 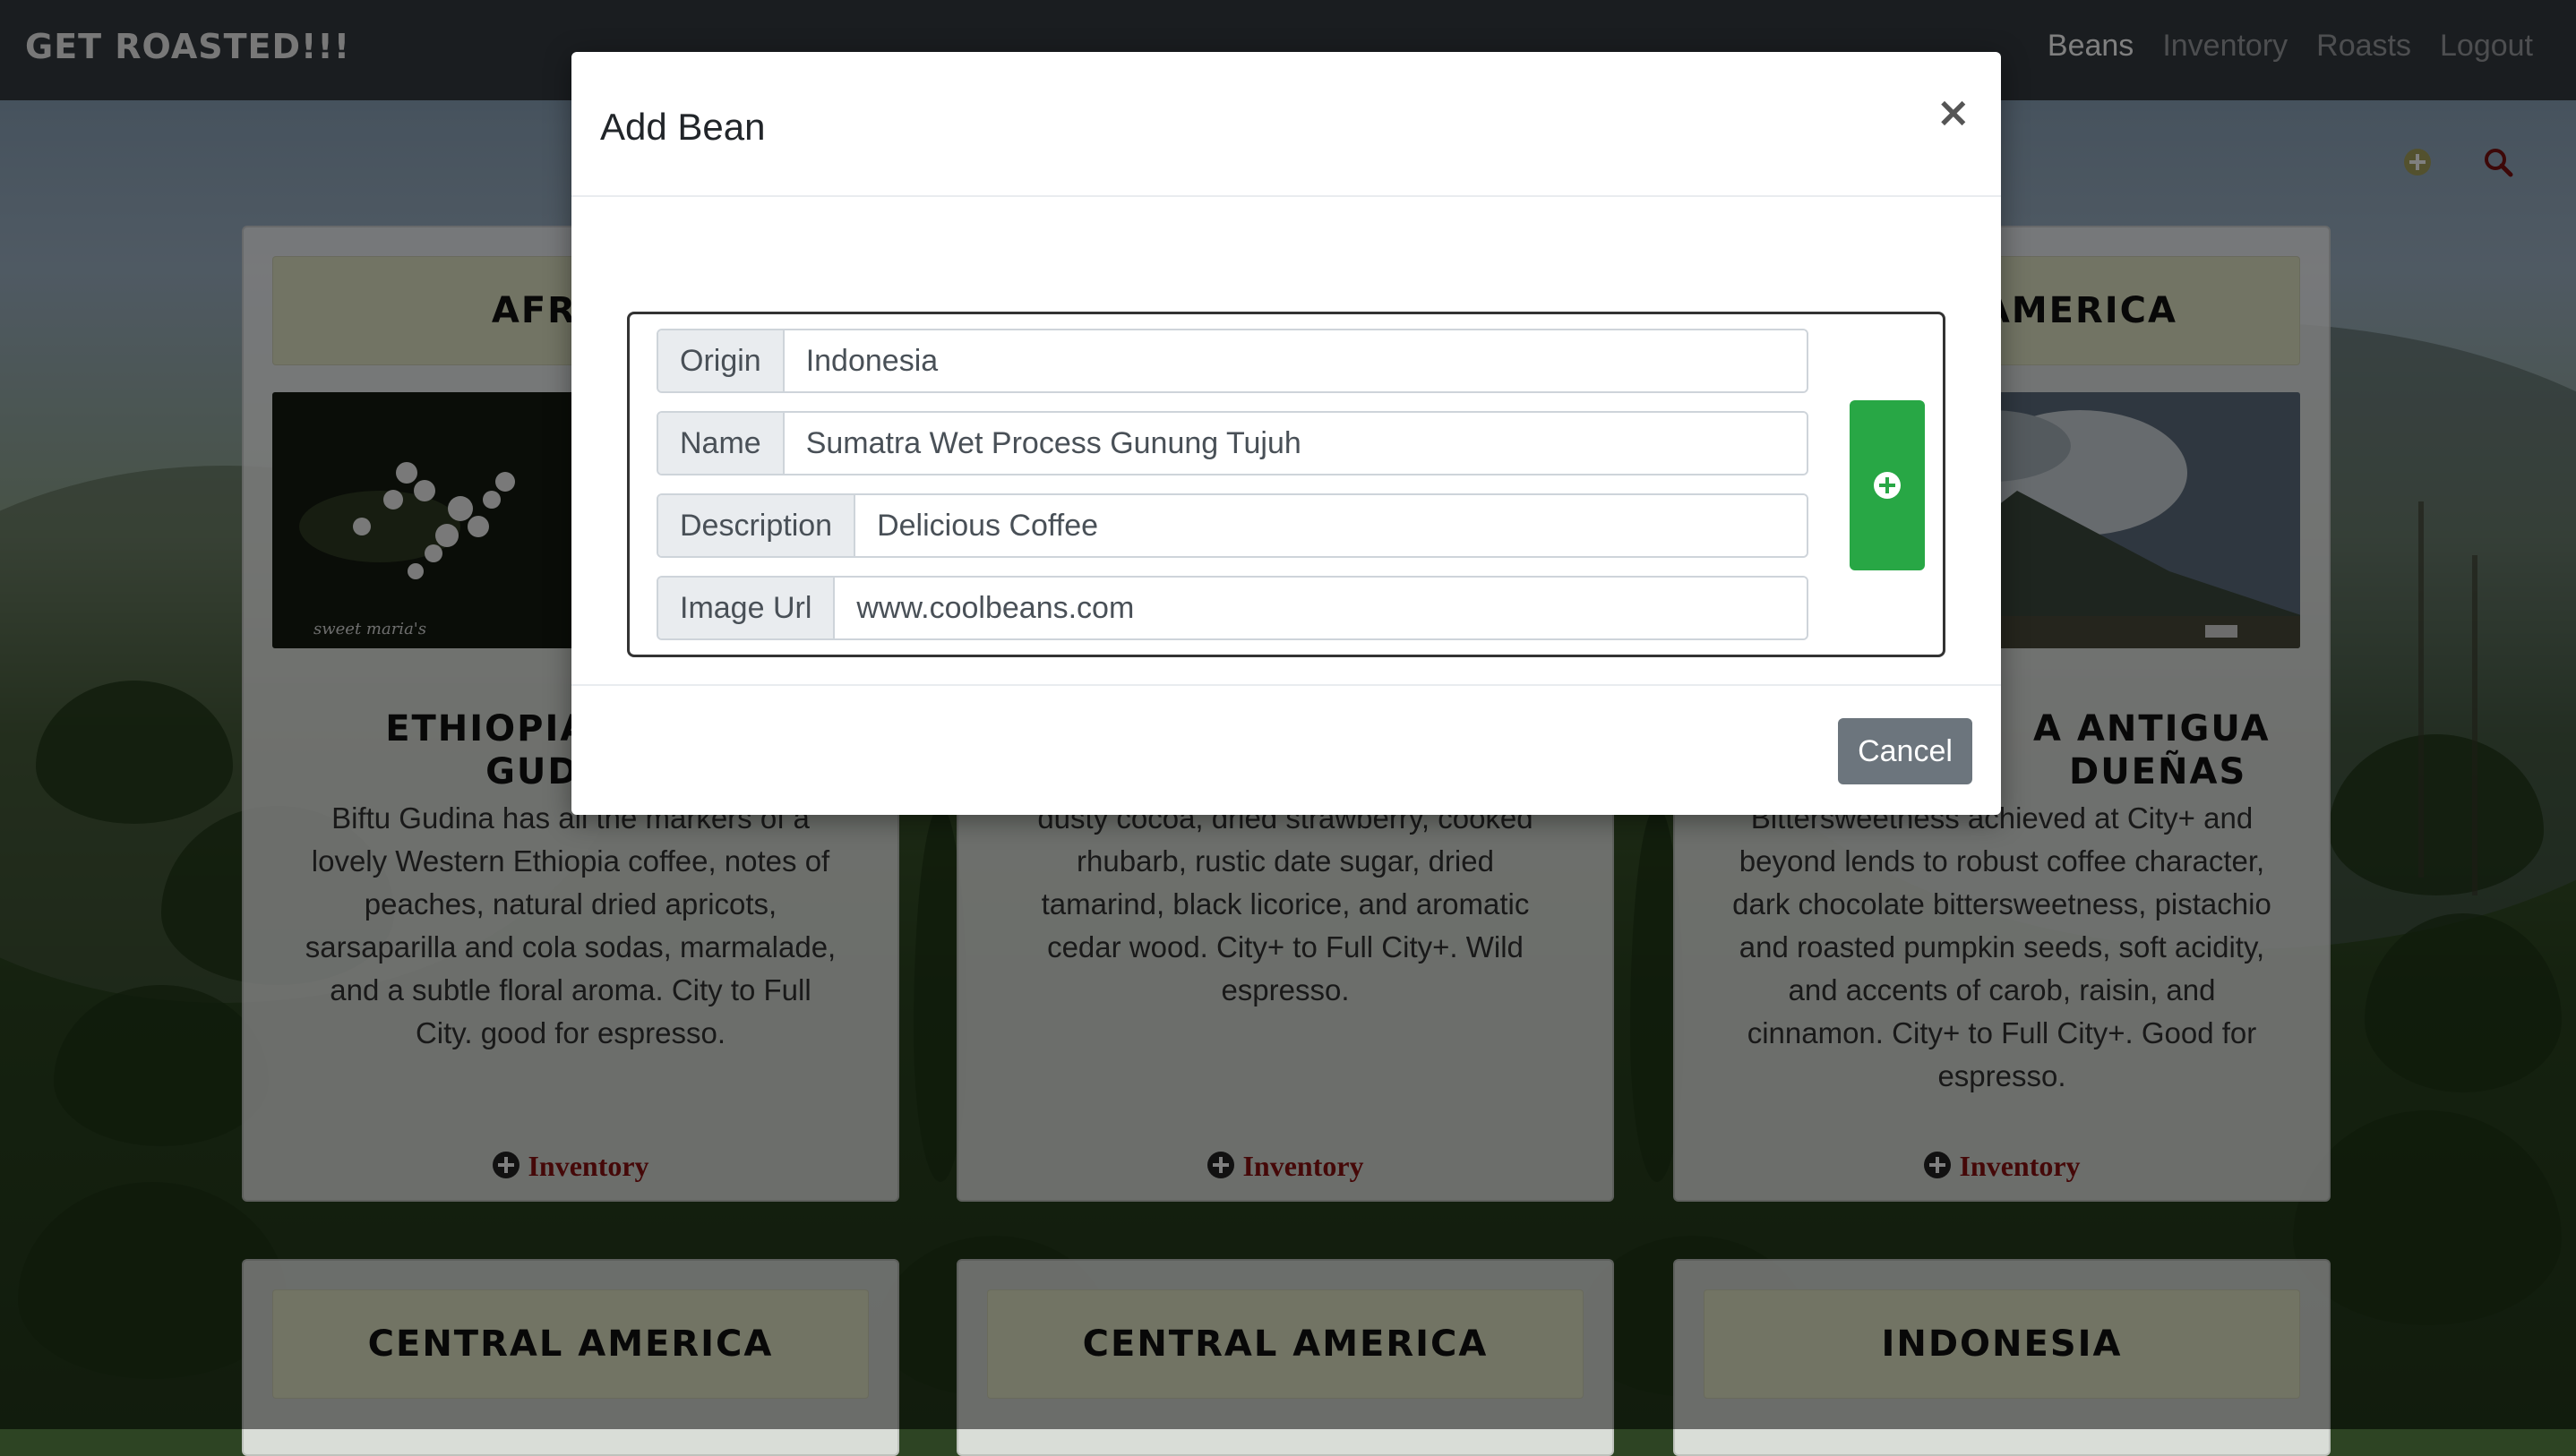 I want to click on origin-input, so click(x=1295, y=360).